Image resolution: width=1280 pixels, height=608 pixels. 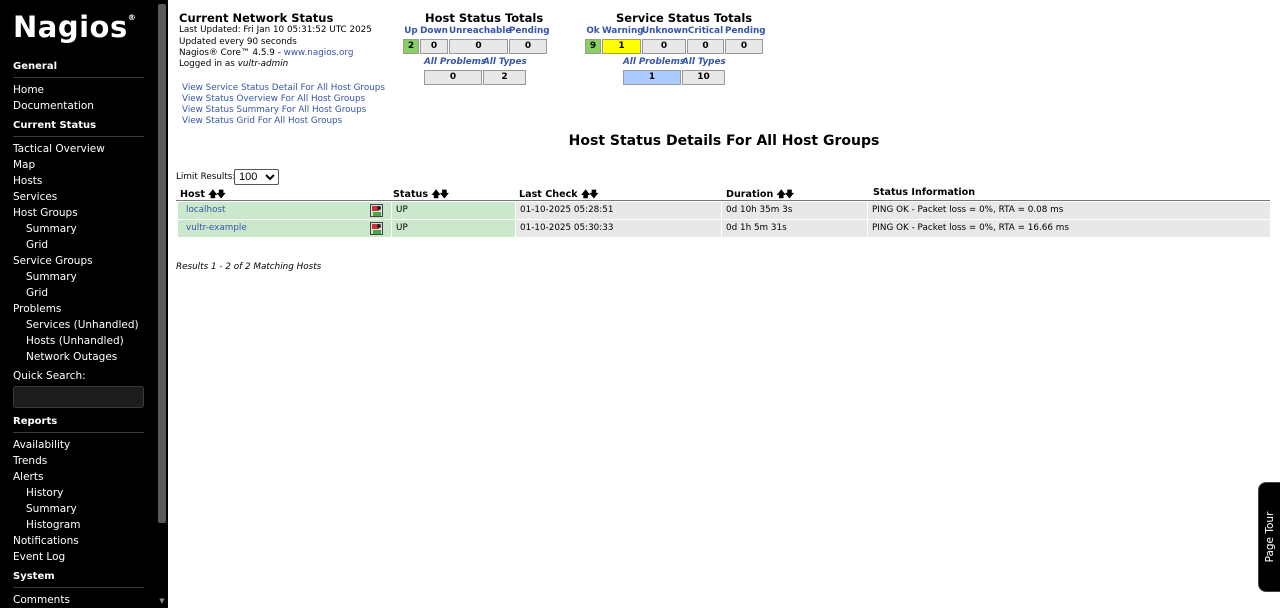 What do you see at coordinates (53, 525) in the screenshot?
I see `nav-alerts-histogram: Histogram` at bounding box center [53, 525].